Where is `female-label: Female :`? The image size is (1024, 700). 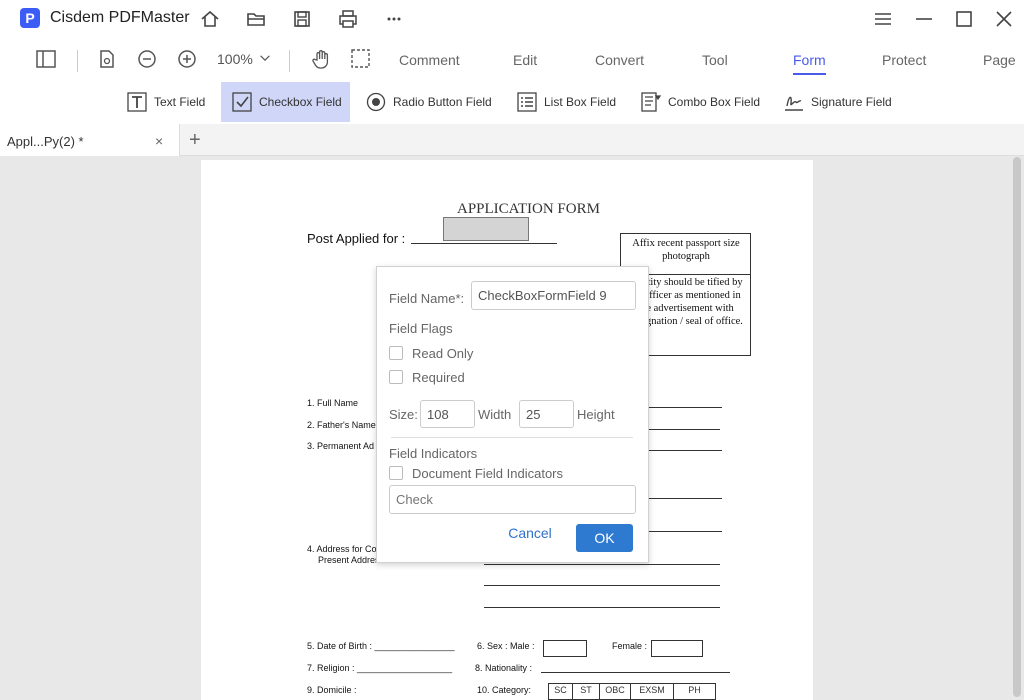 female-label: Female : is located at coordinates (630, 646).